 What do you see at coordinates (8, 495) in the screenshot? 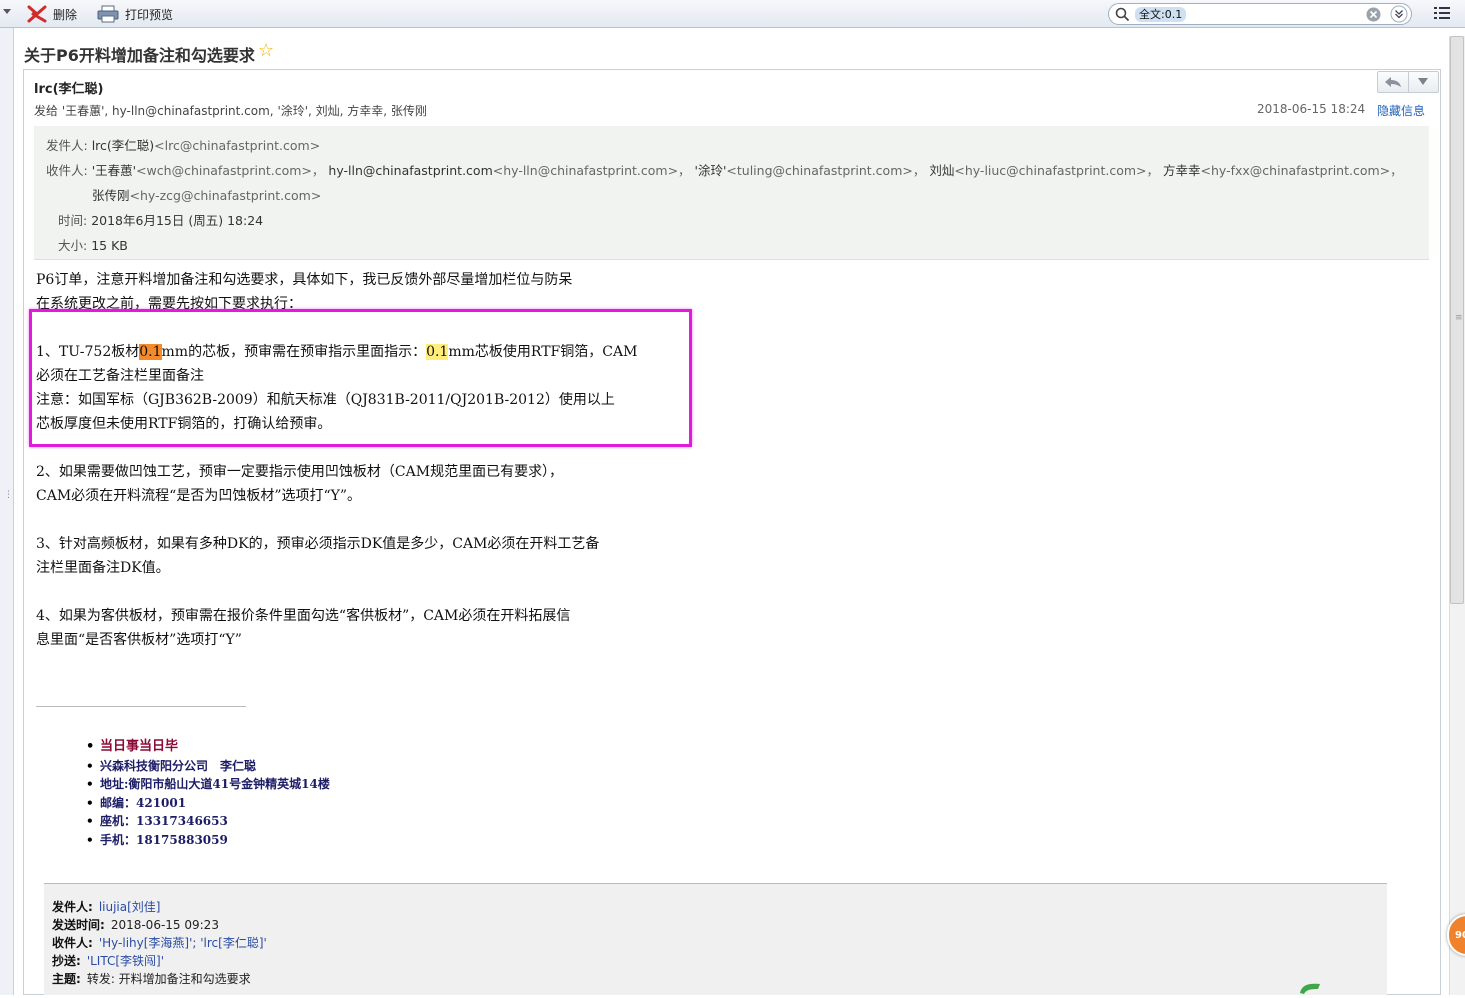
I see `splitter-grip-icon: ⋮` at bounding box center [8, 495].